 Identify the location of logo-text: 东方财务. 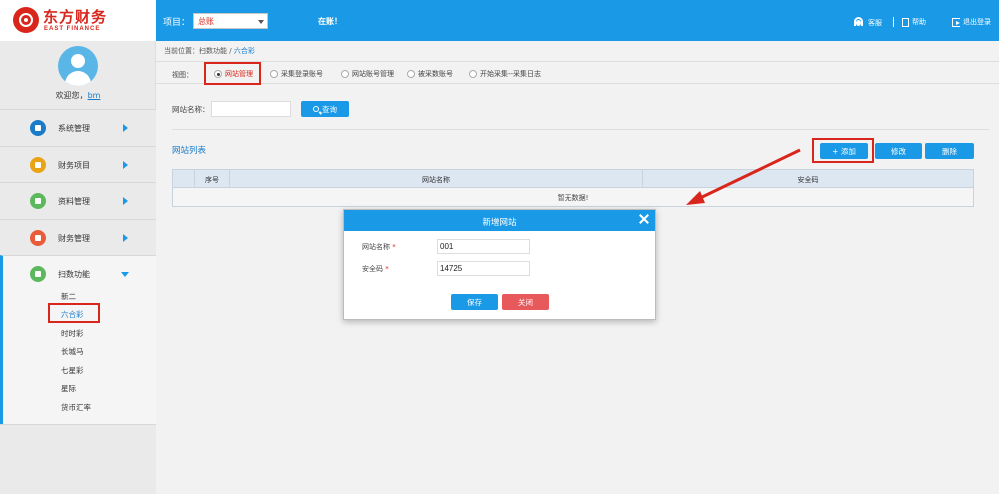
(75, 17).